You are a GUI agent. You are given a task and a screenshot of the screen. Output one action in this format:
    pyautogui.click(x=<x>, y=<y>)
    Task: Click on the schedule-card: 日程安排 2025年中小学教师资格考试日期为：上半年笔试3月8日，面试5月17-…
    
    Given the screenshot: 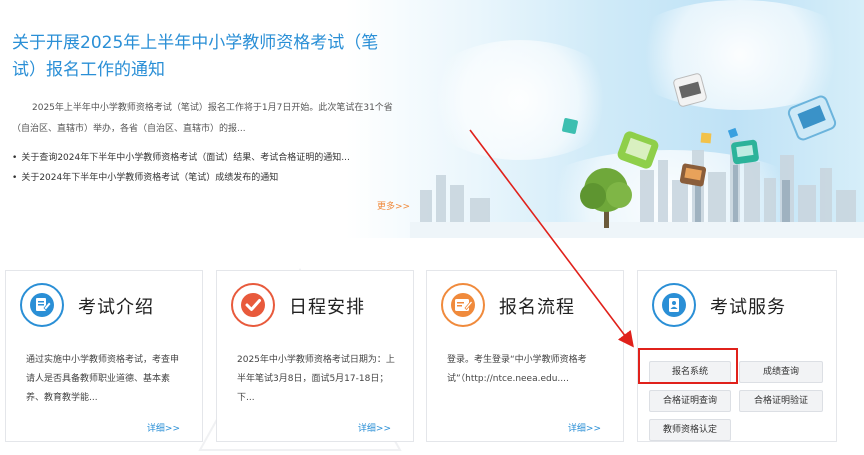 What is the action you would take?
    pyautogui.click(x=315, y=356)
    